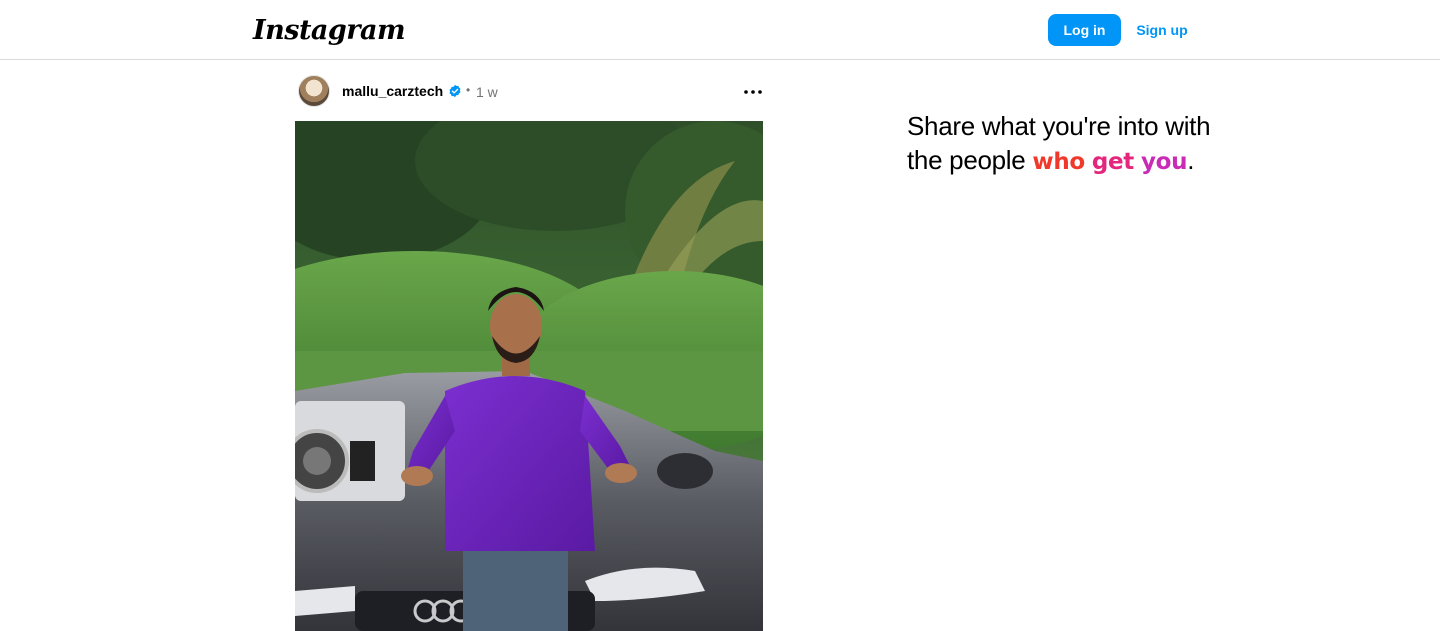  What do you see at coordinates (530, 92) in the screenshot?
I see `post-header: mallu_carztech • 1 w` at bounding box center [530, 92].